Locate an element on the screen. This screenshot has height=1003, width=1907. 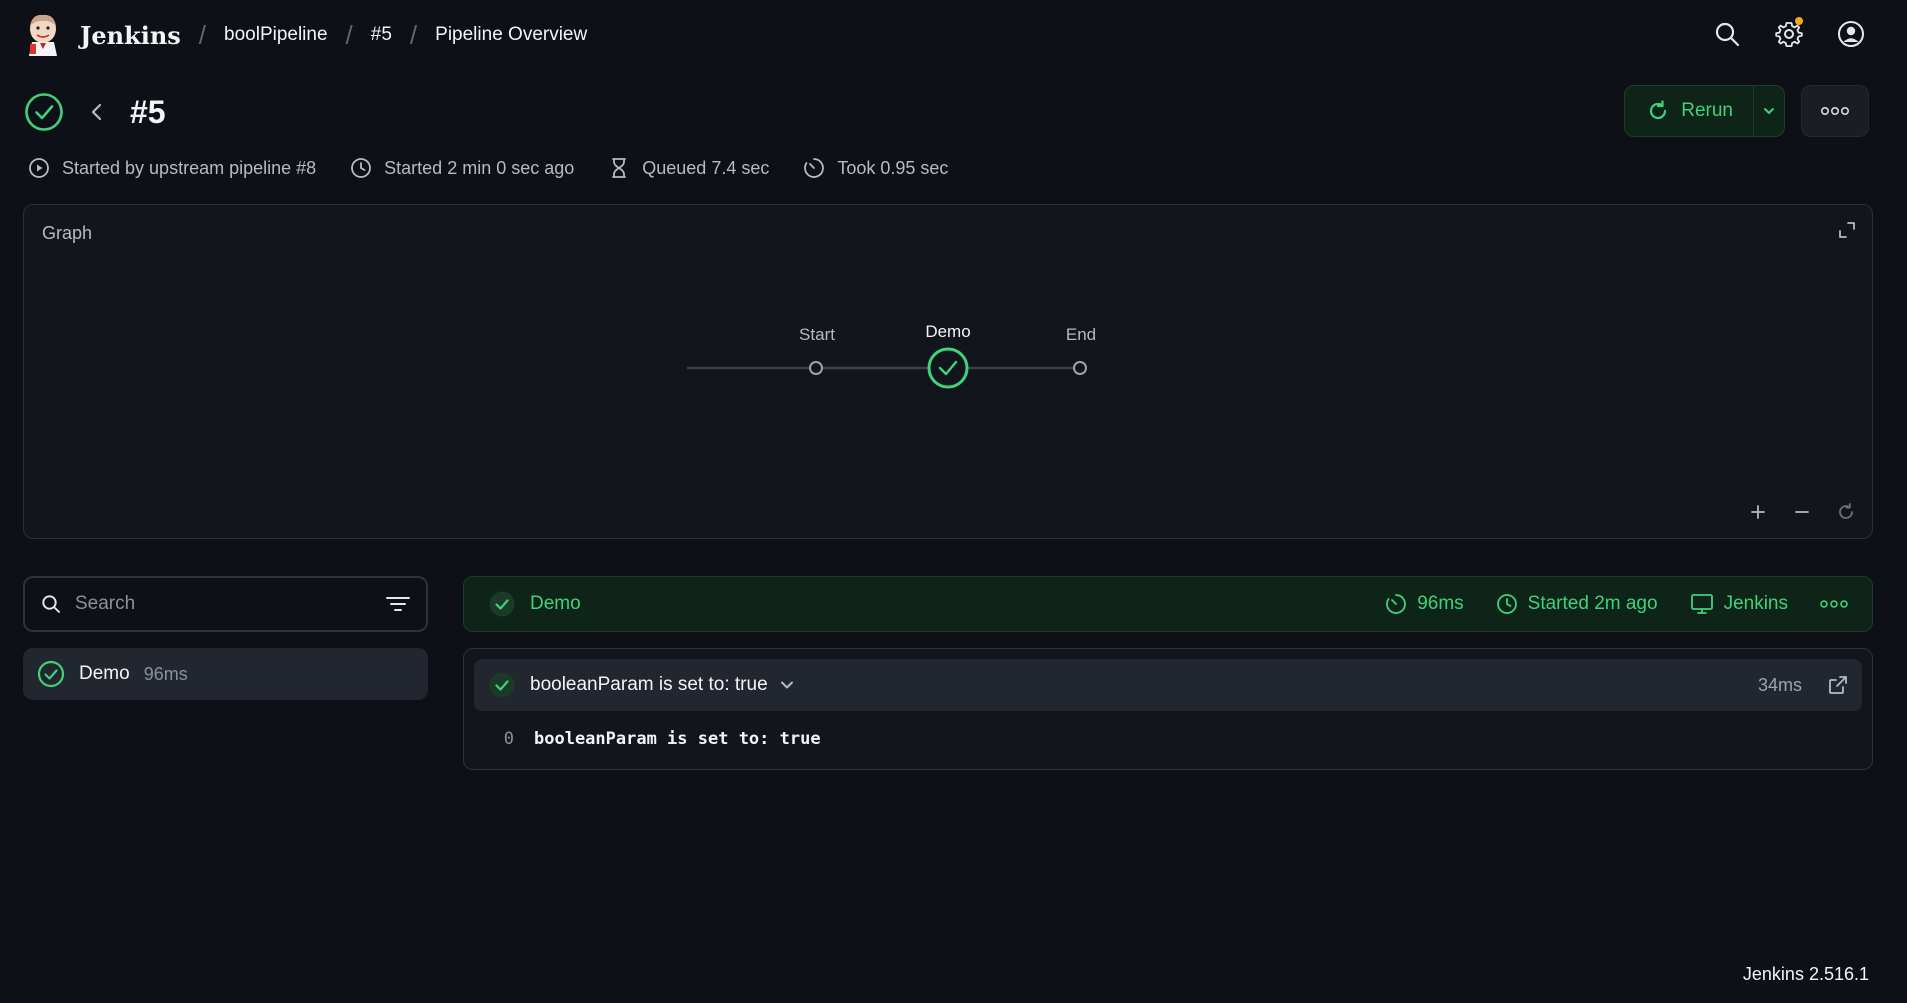
reset-icon is located at coordinates (1846, 511).